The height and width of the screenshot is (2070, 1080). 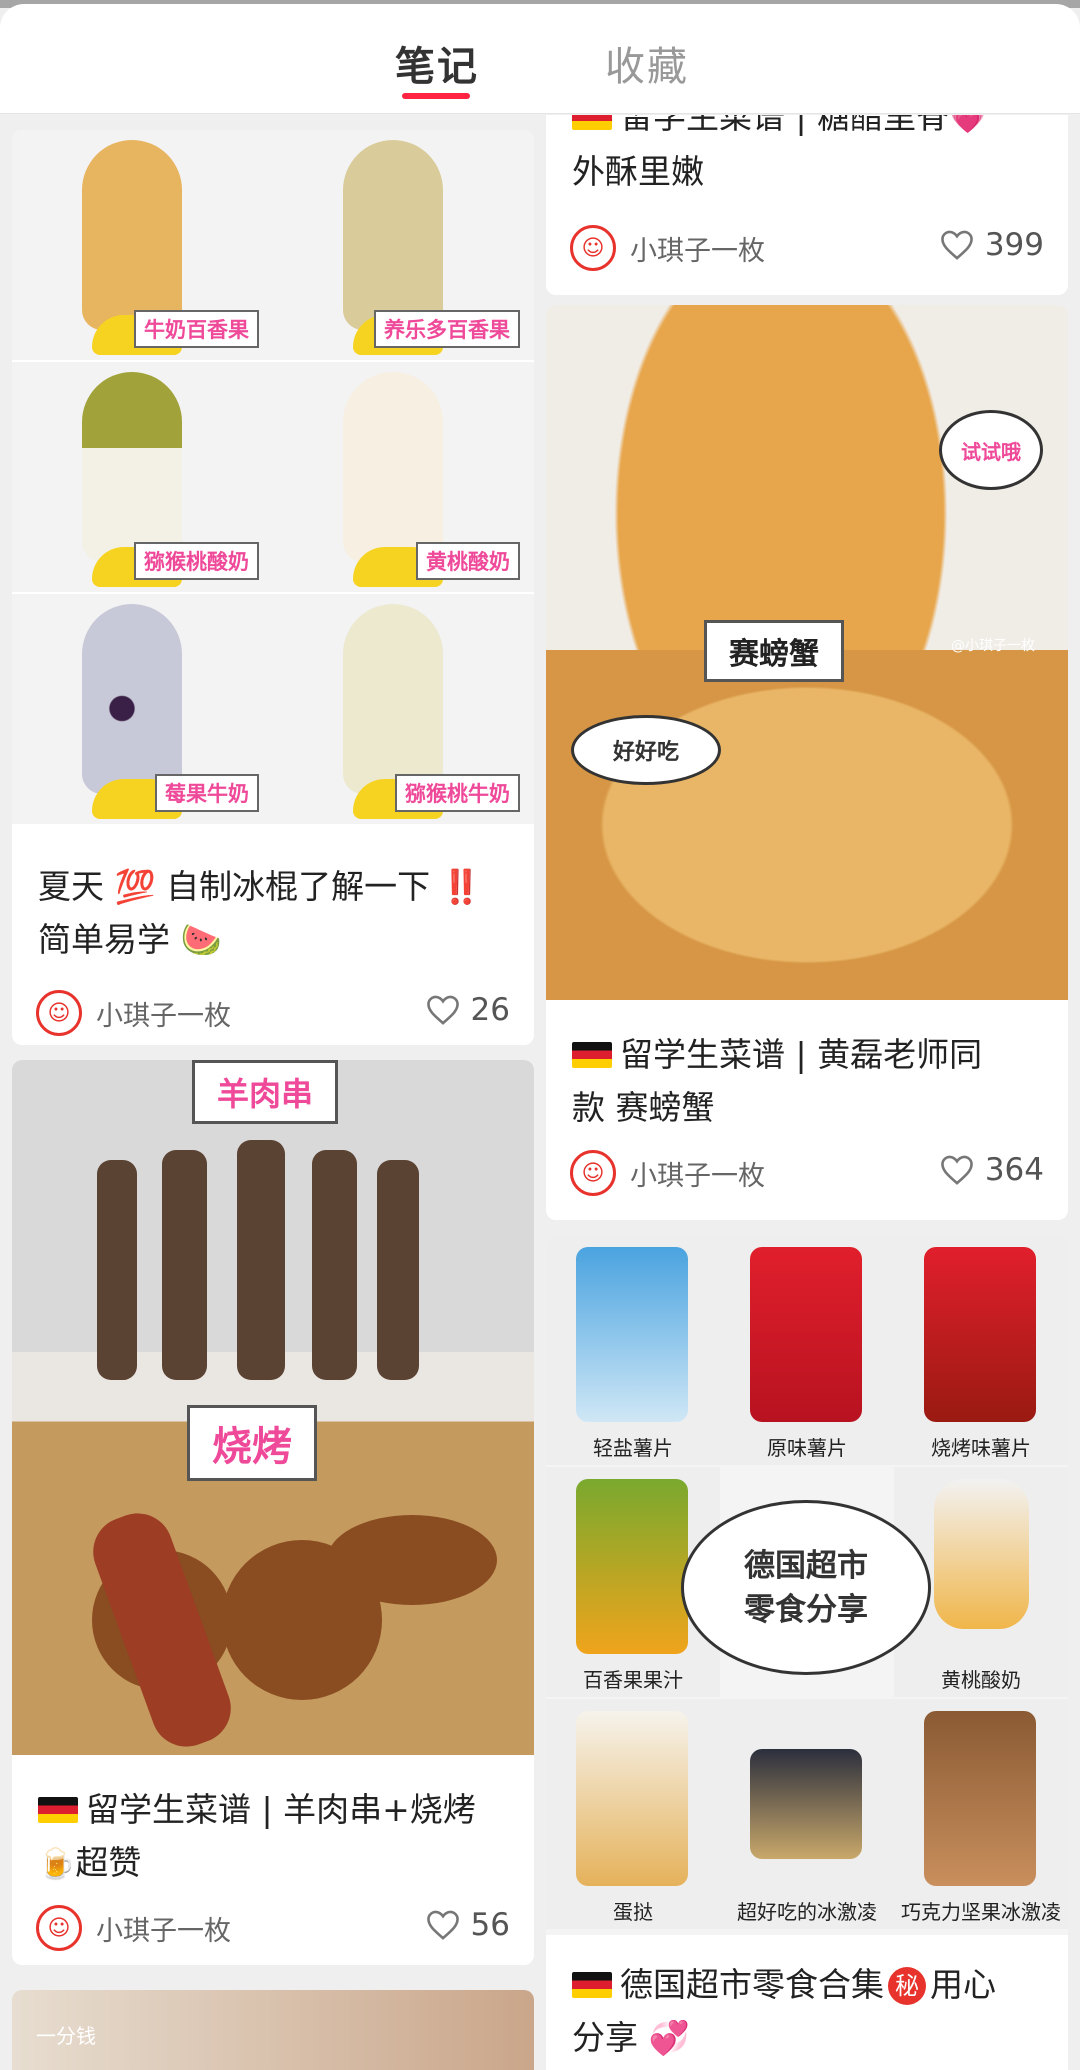 What do you see at coordinates (981, 1912) in the screenshot?
I see `snack-caption: 巧克力坚果冰激凌` at bounding box center [981, 1912].